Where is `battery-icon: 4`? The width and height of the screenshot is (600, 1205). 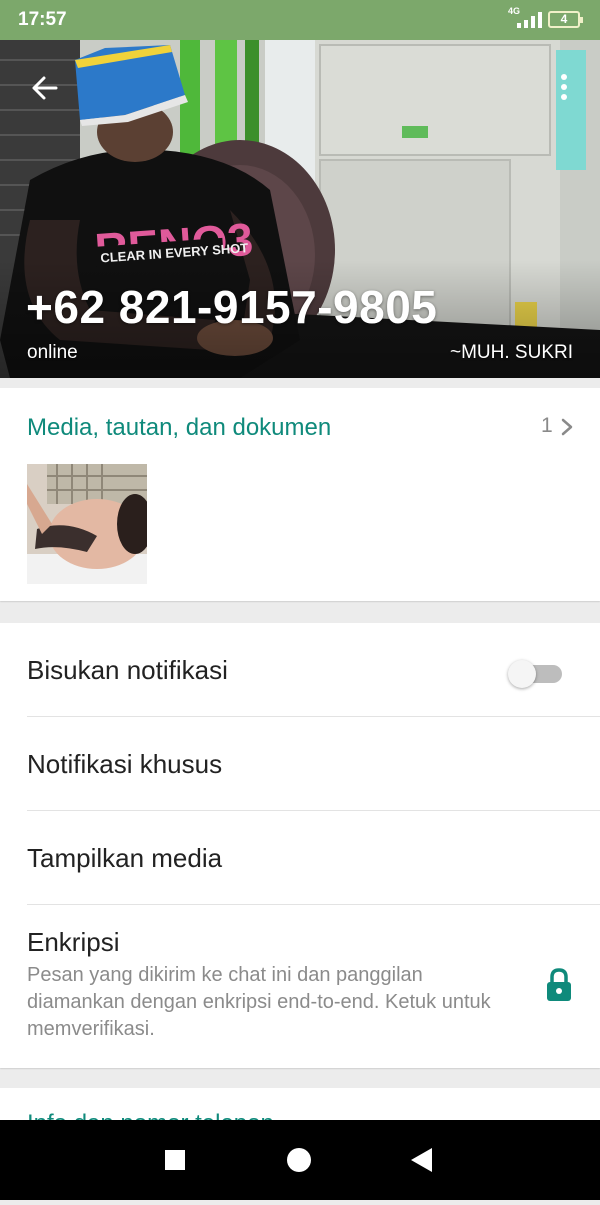
battery-icon: 4 is located at coordinates (565, 19).